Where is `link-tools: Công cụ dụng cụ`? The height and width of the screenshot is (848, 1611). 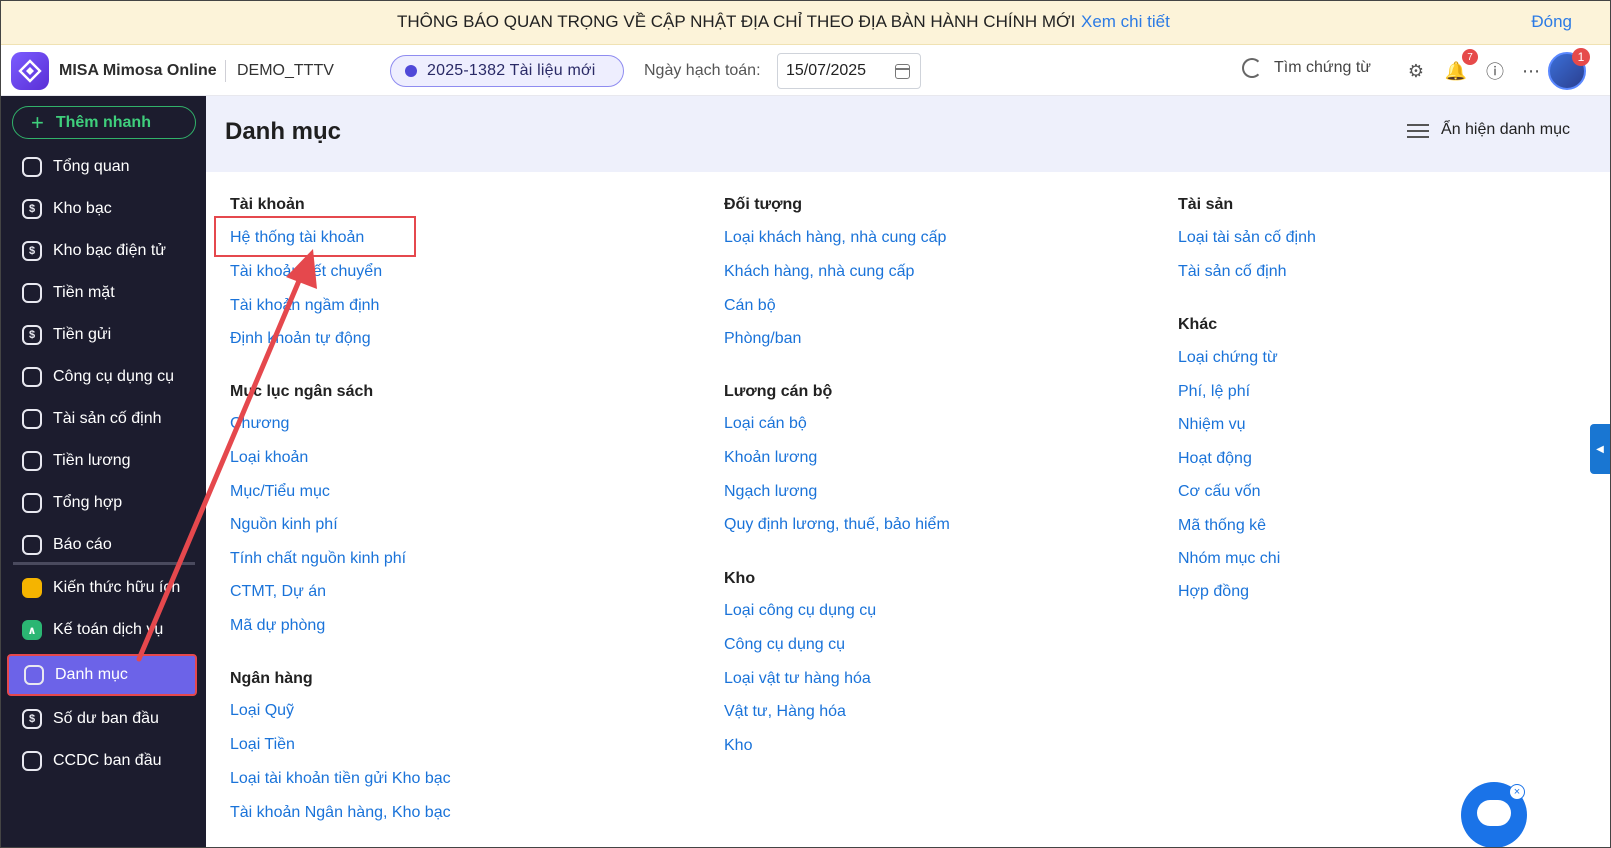
link-tools: Công cụ dụng cụ is located at coordinates (784, 645).